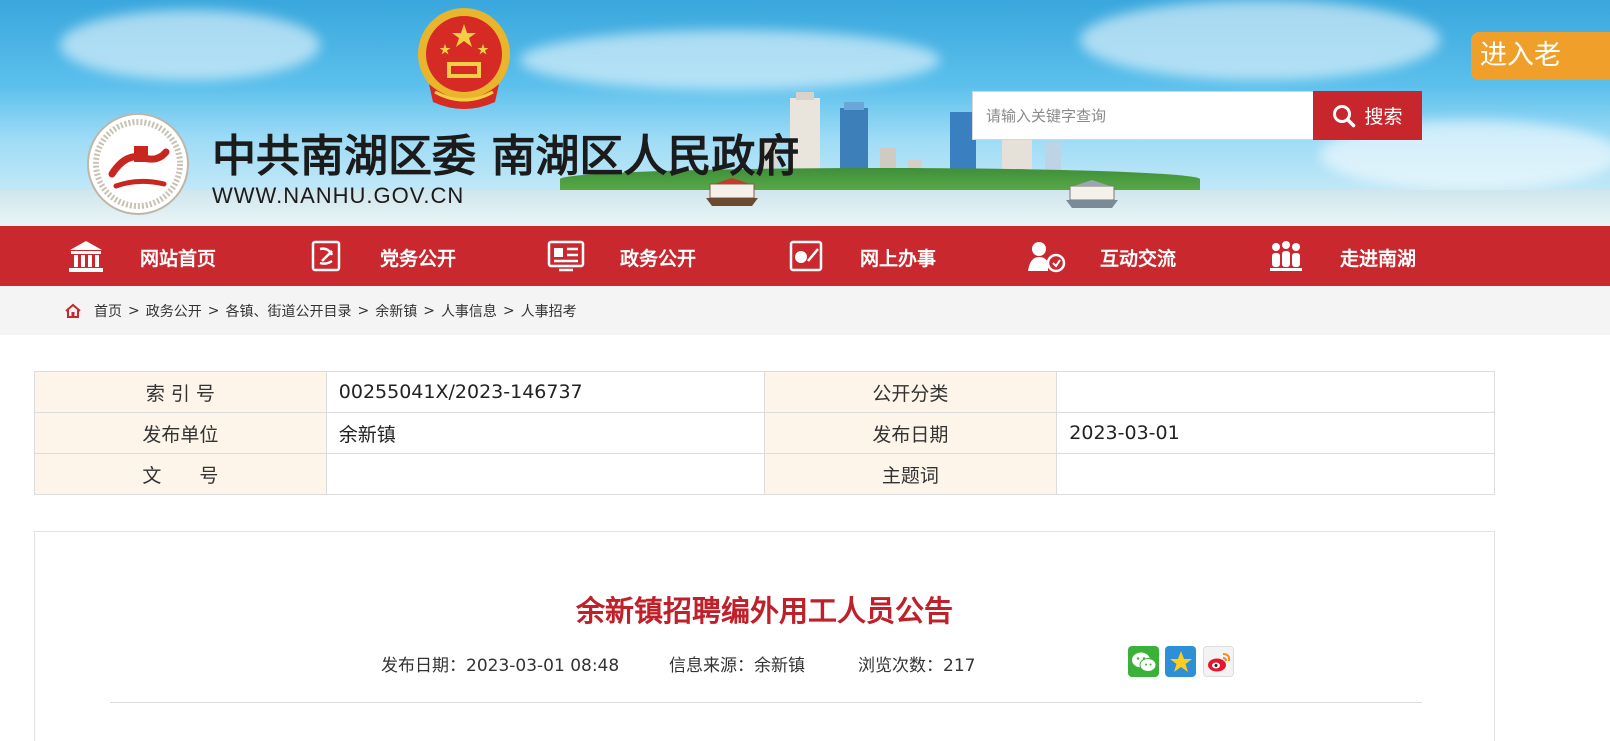 The image size is (1610, 741). What do you see at coordinates (138, 164) in the screenshot?
I see `district-logo-icon` at bounding box center [138, 164].